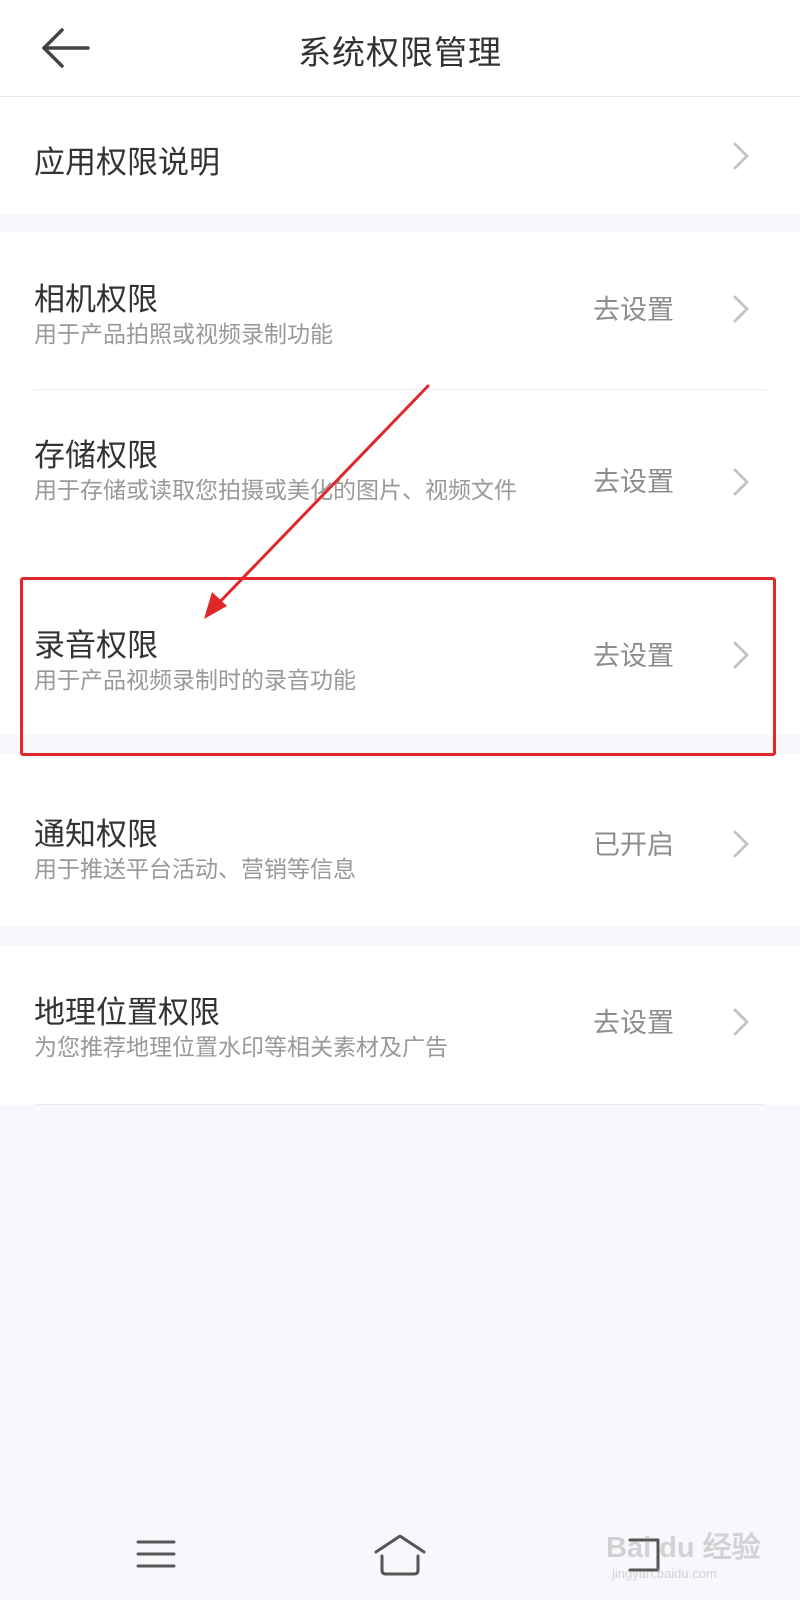  I want to click on permission-desc: 用于存储或读取您拍摄或美化的图片、视频文件, so click(275, 491).